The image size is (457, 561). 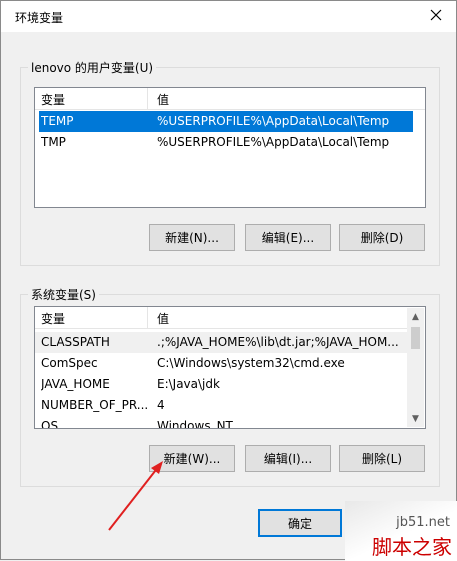 What do you see at coordinates (63, 294) in the screenshot?
I see `system-variables-label: 系统变量(S)` at bounding box center [63, 294].